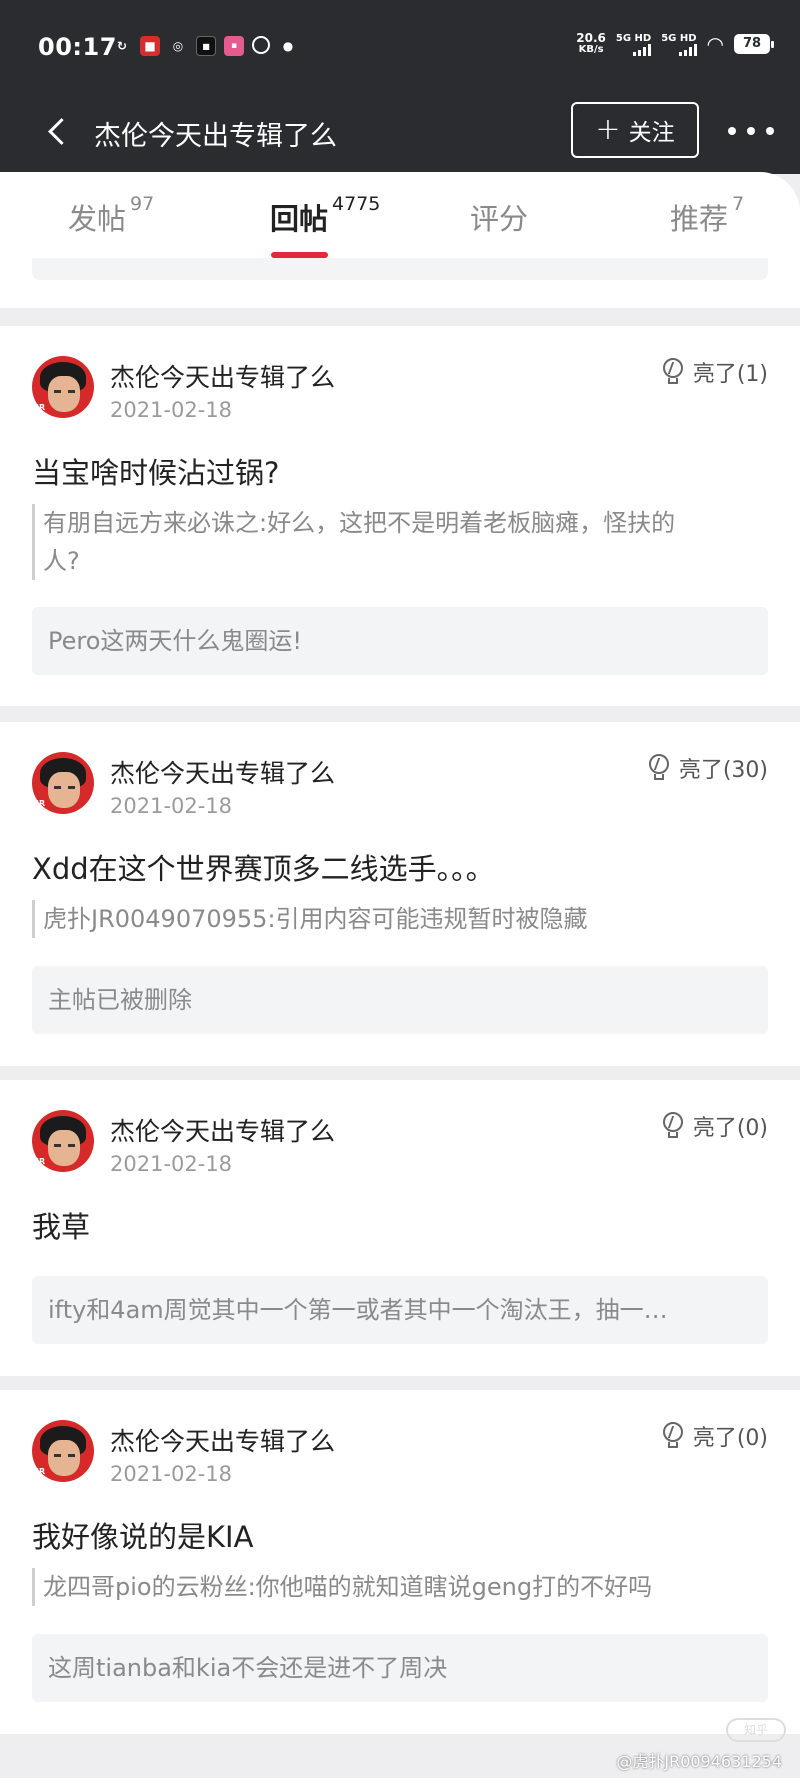 This screenshot has width=800, height=1778. Describe the element at coordinates (122, 46) in the screenshot. I see `sync-icon: ↻` at that location.